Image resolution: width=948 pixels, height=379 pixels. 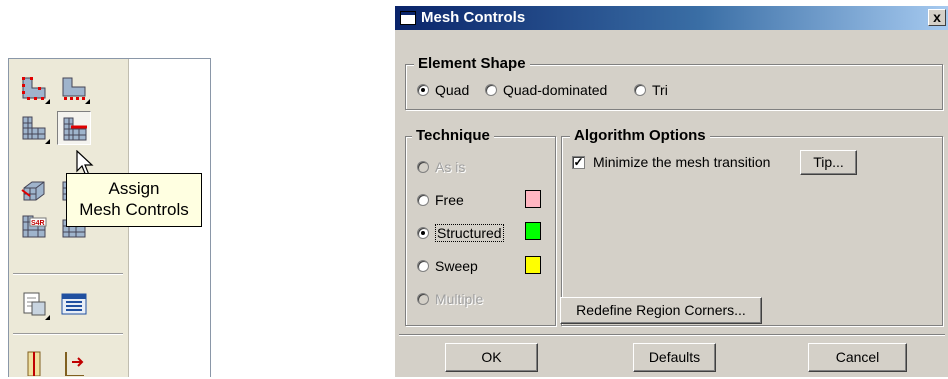 What do you see at coordinates (682, 162) in the screenshot?
I see `minimize-transition-label: Minimize the mesh transition` at bounding box center [682, 162].